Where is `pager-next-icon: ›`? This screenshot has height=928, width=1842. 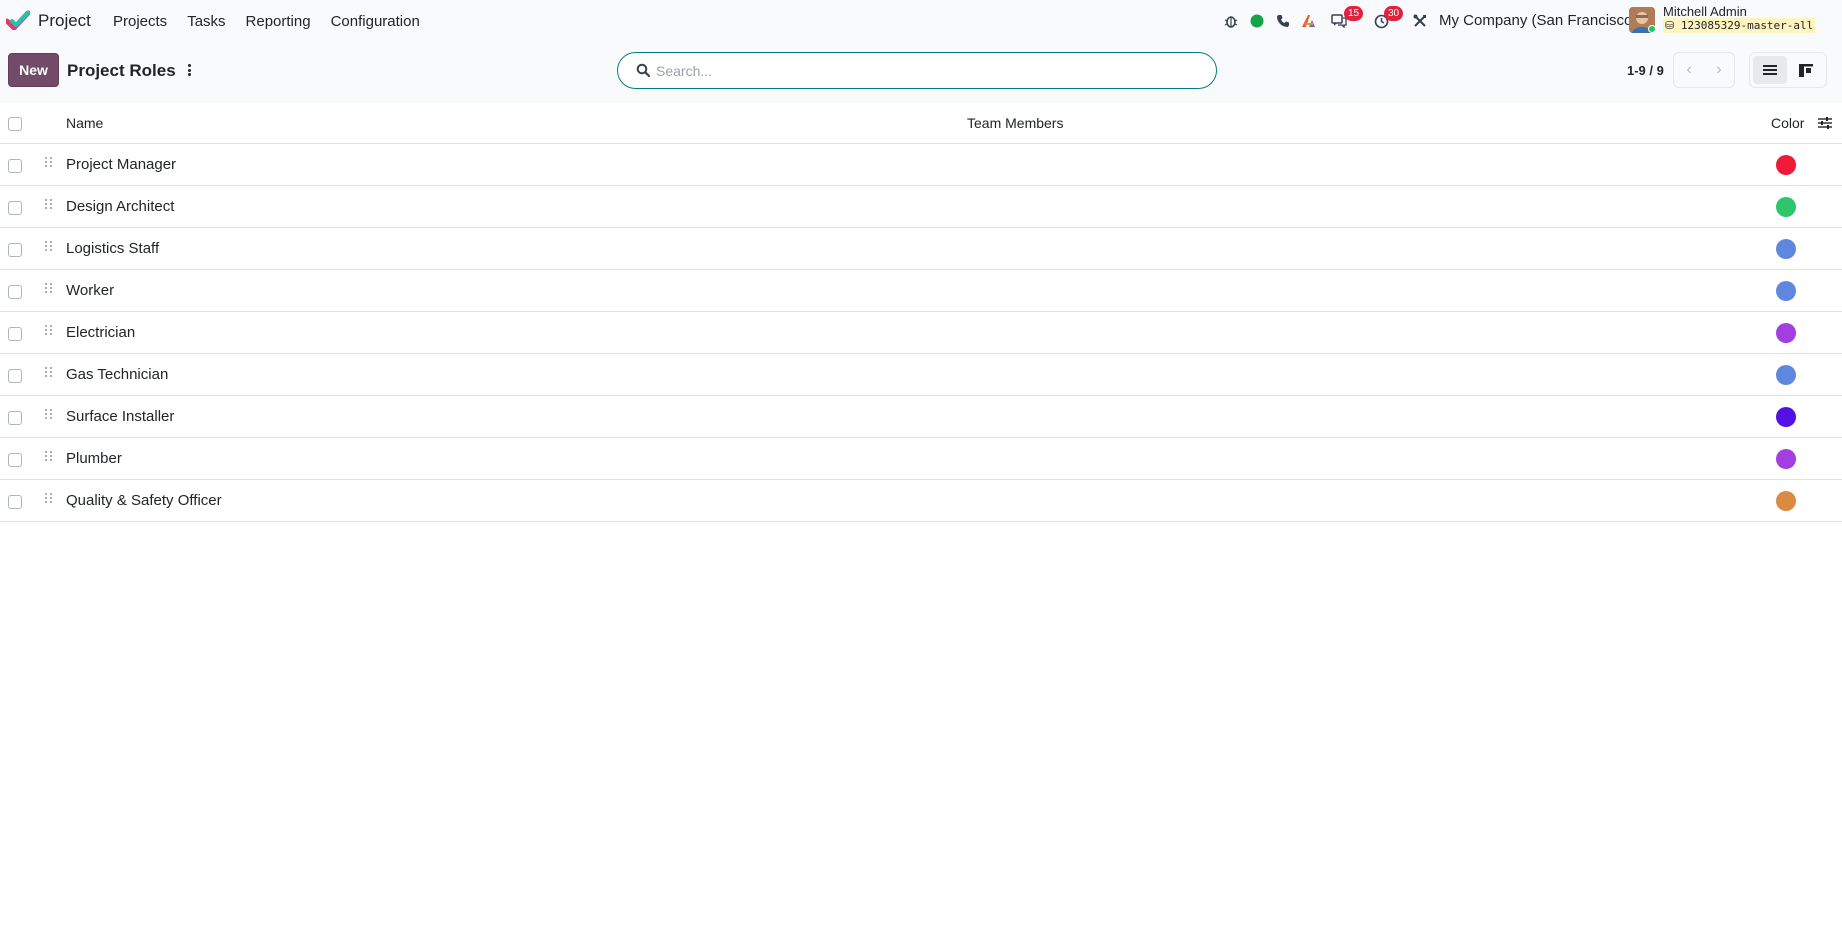
pager-next-icon: › is located at coordinates (1719, 70).